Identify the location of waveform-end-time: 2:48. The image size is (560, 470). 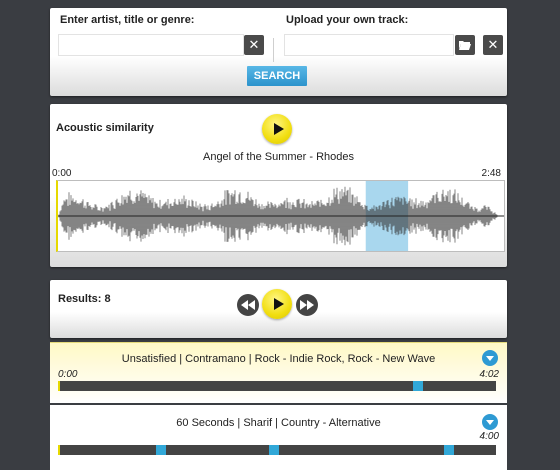
(491, 173).